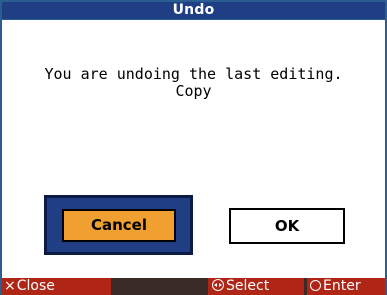 The height and width of the screenshot is (295, 387). What do you see at coordinates (315, 285) in the screenshot?
I see `circle-icon` at bounding box center [315, 285].